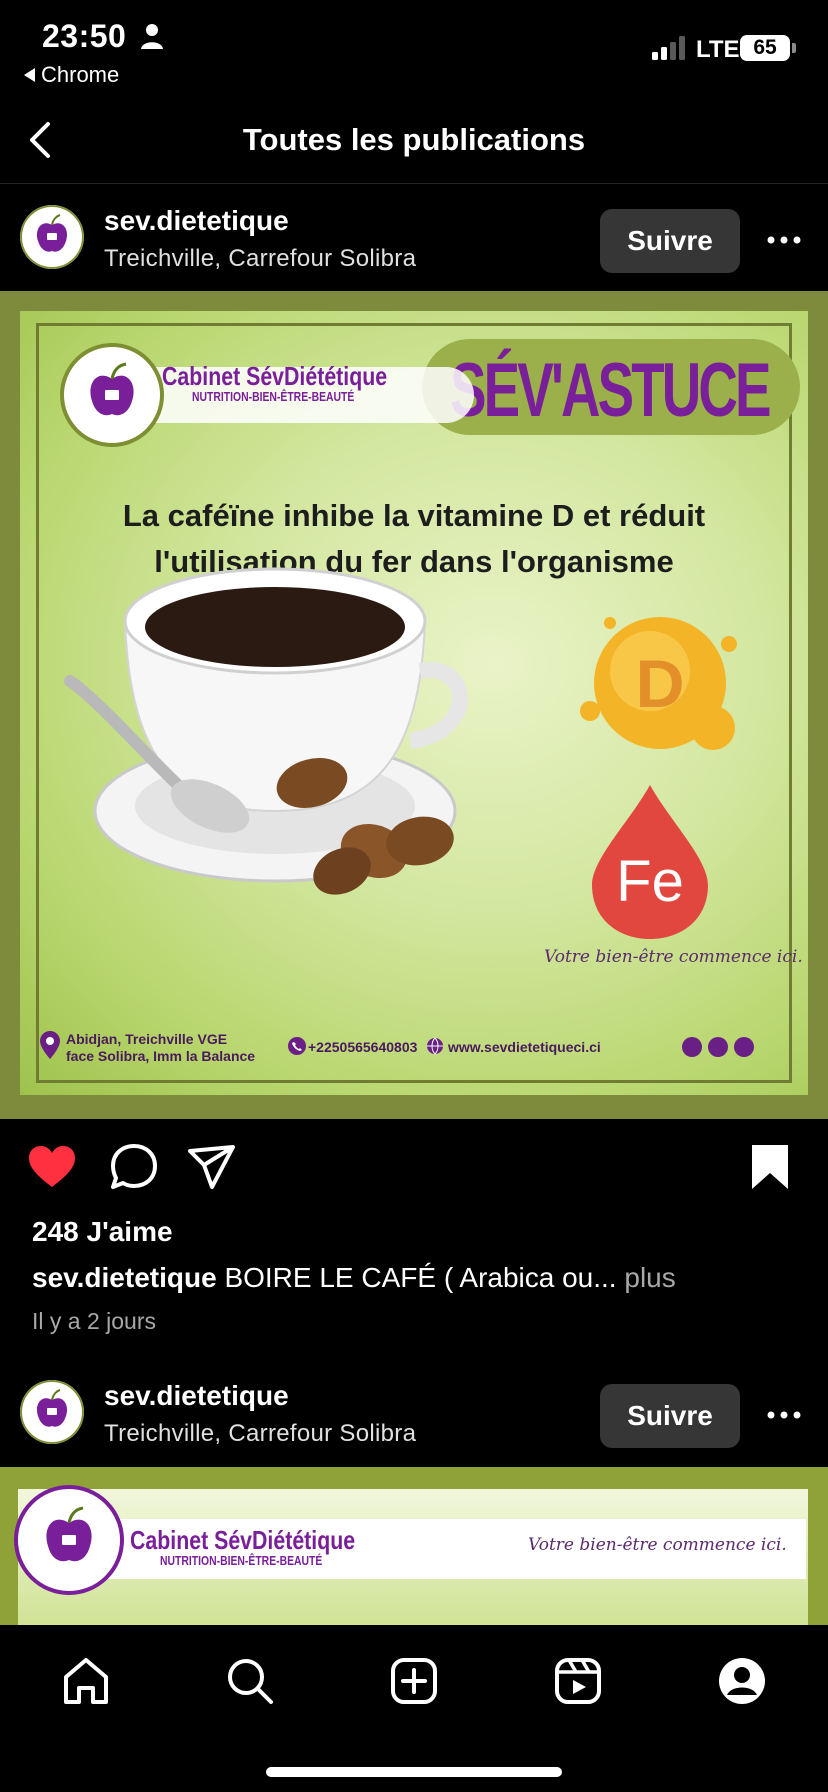  I want to click on social-icons, so click(718, 1047).